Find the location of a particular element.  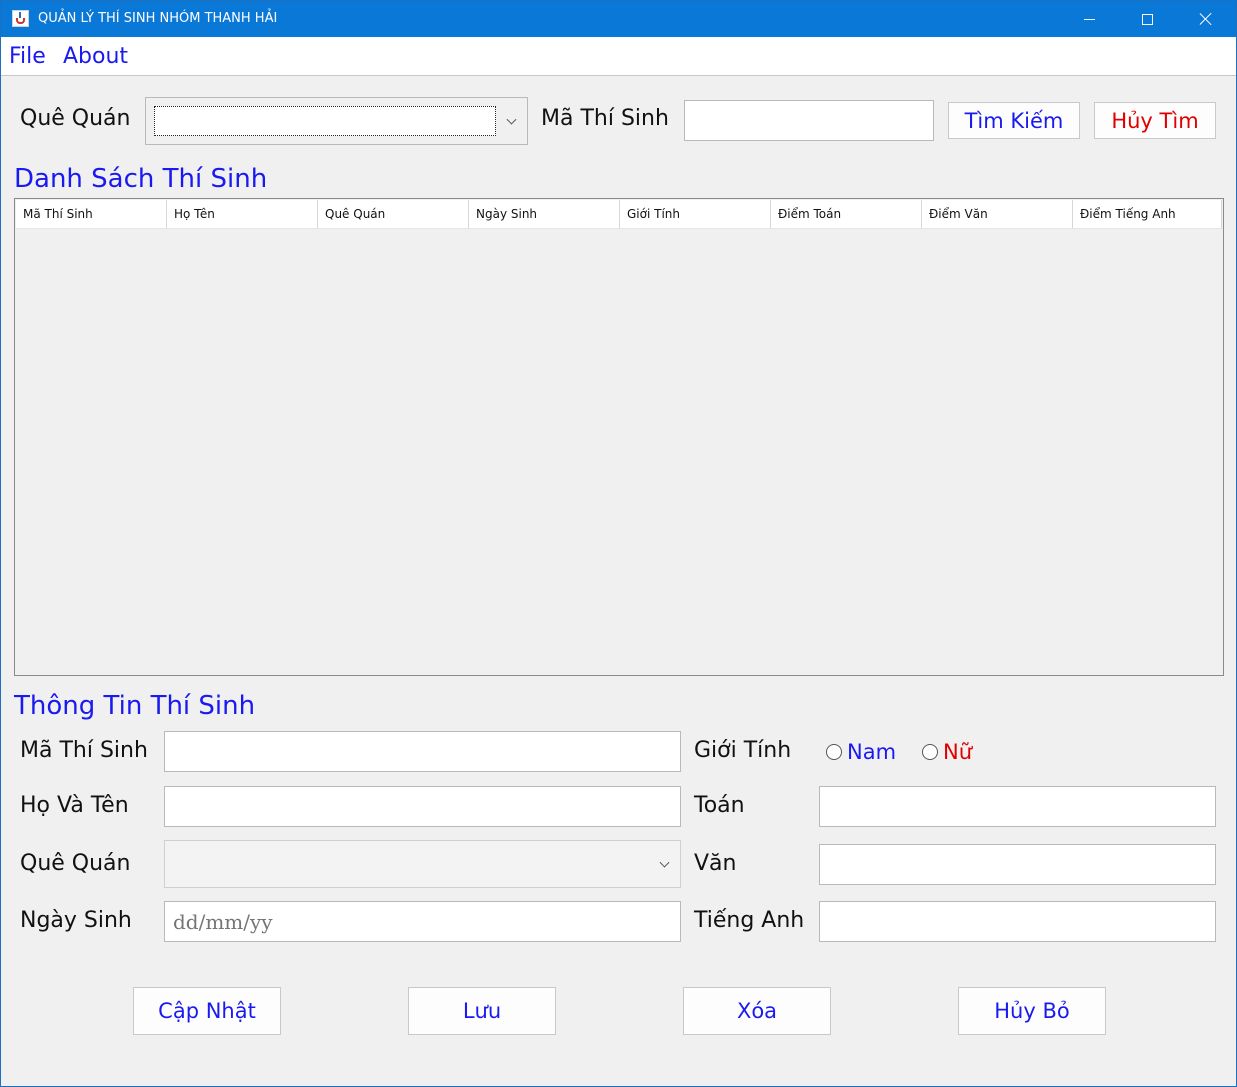

close-button is located at coordinates (1206, 19).